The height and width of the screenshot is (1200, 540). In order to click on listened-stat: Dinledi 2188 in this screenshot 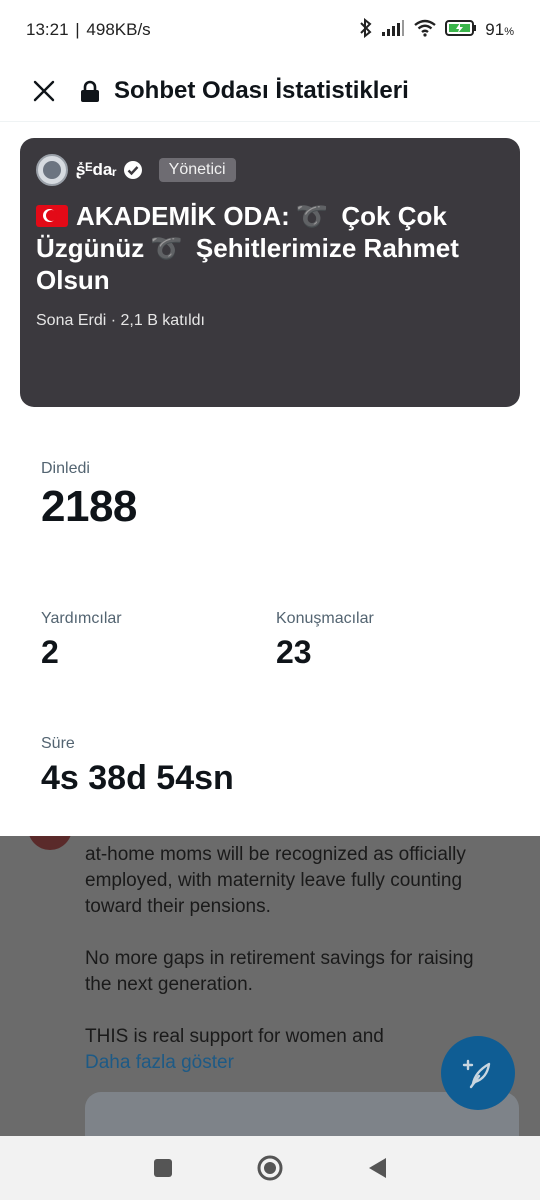, I will do `click(276, 535)`.